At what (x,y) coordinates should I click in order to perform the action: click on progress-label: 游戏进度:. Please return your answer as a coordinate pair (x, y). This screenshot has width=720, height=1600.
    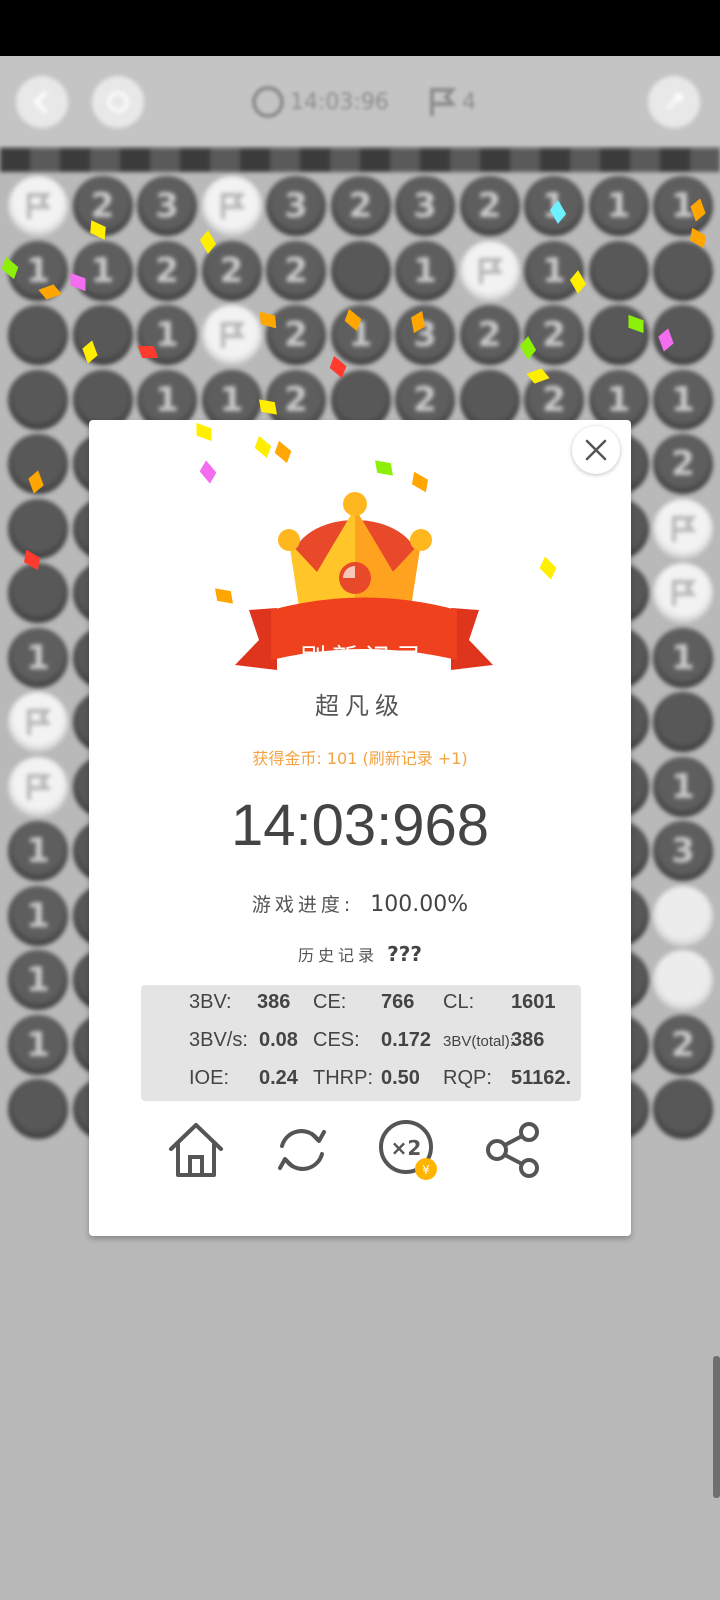
    Looking at the image, I should click on (303, 905).